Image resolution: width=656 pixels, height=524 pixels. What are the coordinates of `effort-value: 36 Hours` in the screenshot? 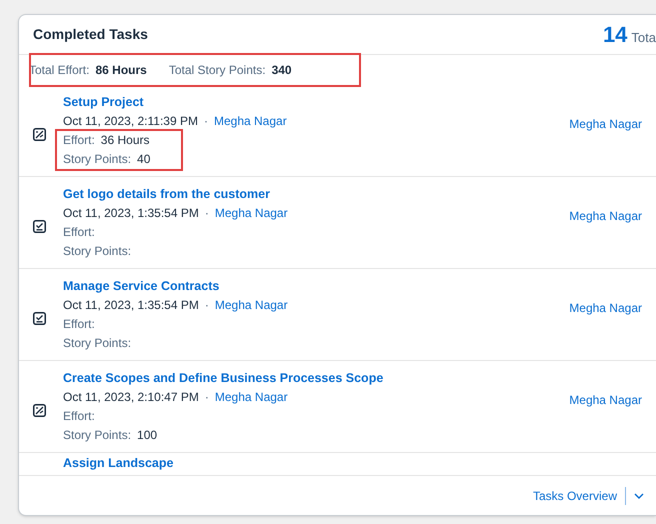 It's located at (125, 140).